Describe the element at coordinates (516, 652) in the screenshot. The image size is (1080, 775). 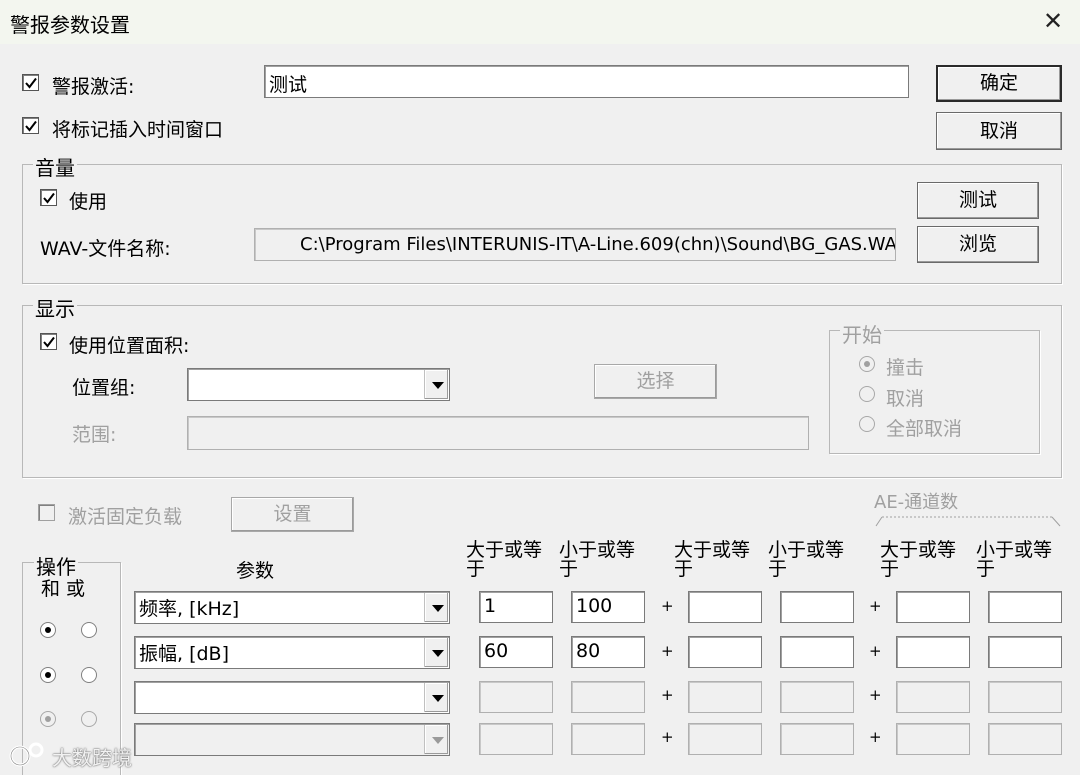
I see `value-input: 60` at that location.